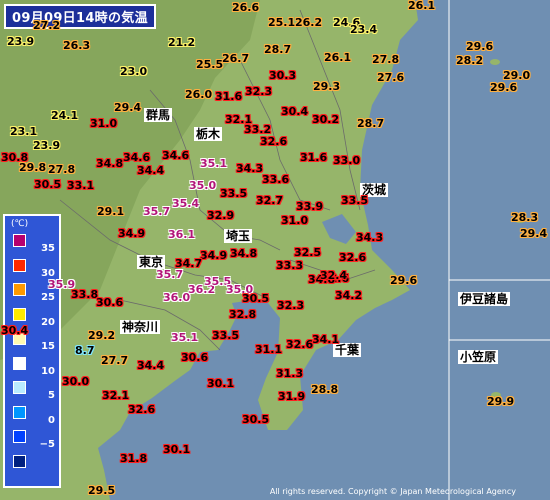 Image resolution: width=550 pixels, height=500 pixels. I want to click on temperature-reading: 36.0, so click(177, 297).